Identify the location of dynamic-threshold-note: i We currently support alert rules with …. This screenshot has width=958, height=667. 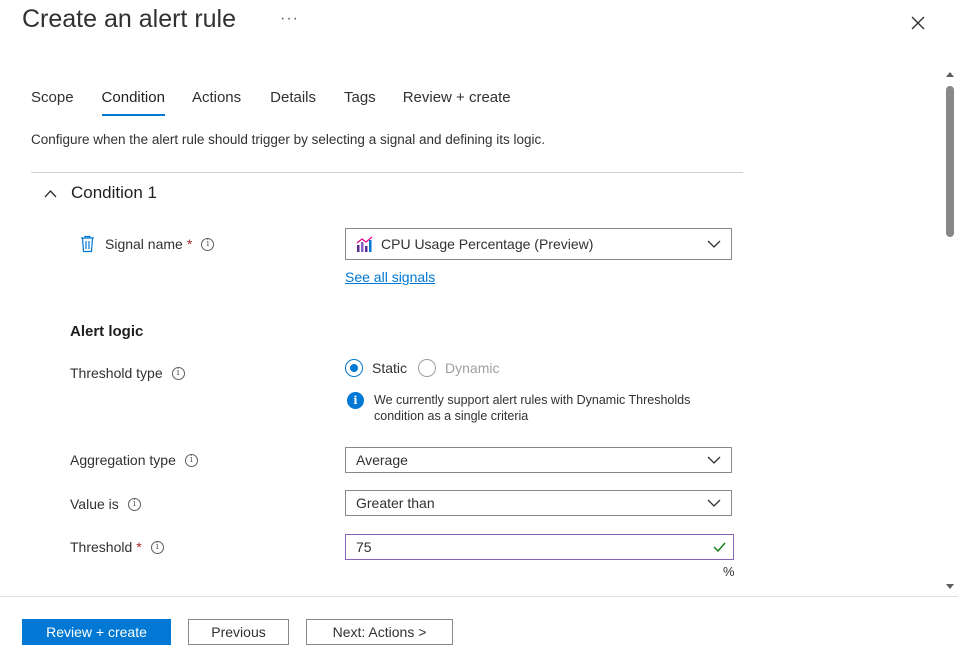
(535, 408).